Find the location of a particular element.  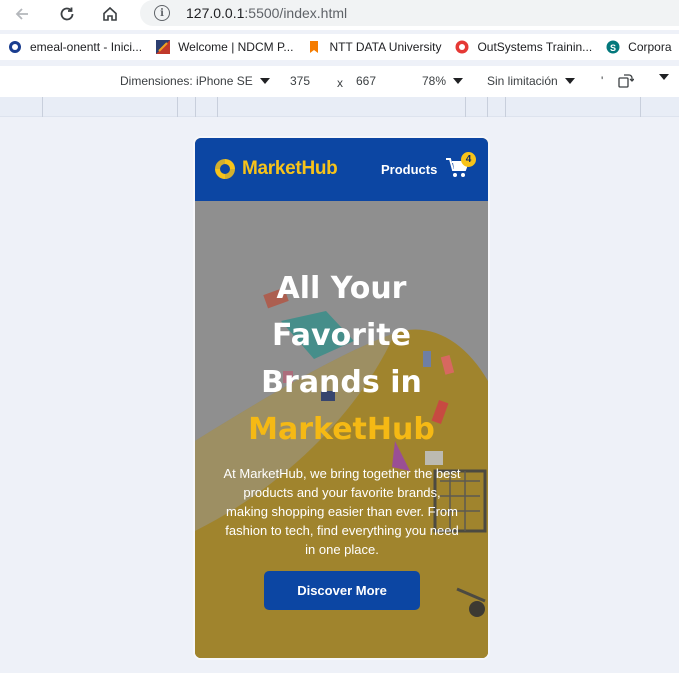

back-button is located at coordinates (22, 14).